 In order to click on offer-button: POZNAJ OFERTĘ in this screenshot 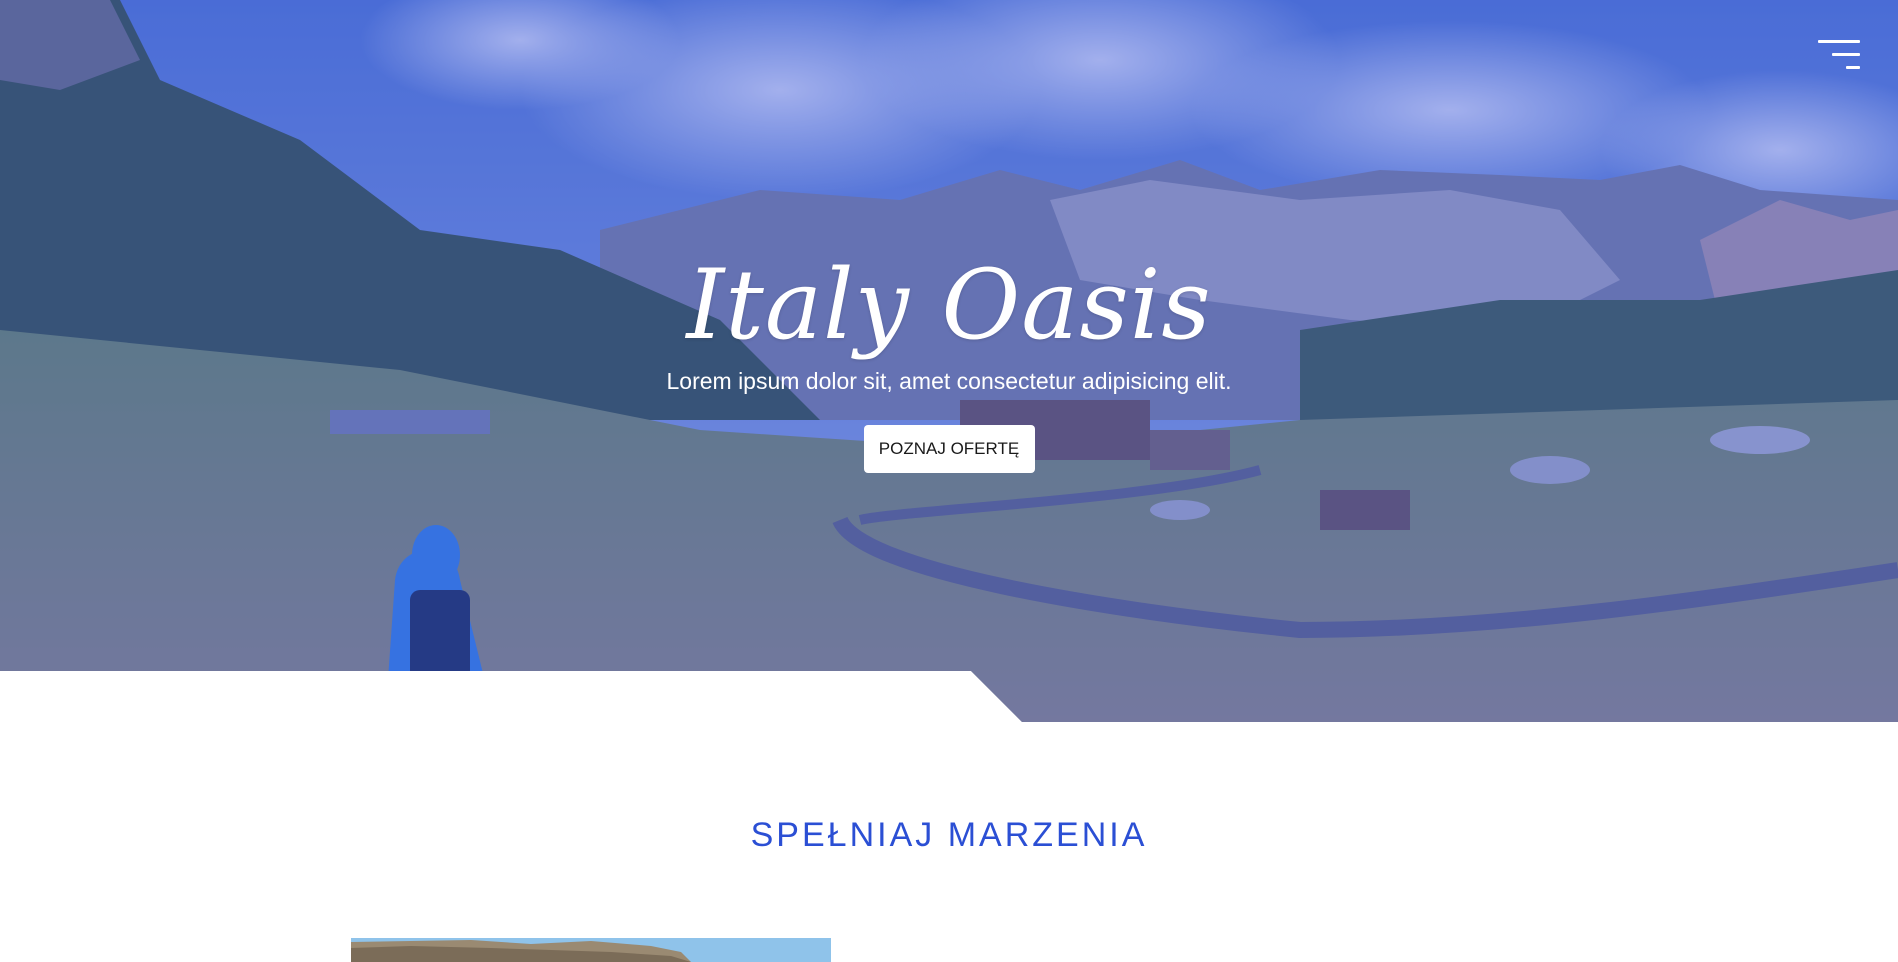, I will do `click(949, 449)`.